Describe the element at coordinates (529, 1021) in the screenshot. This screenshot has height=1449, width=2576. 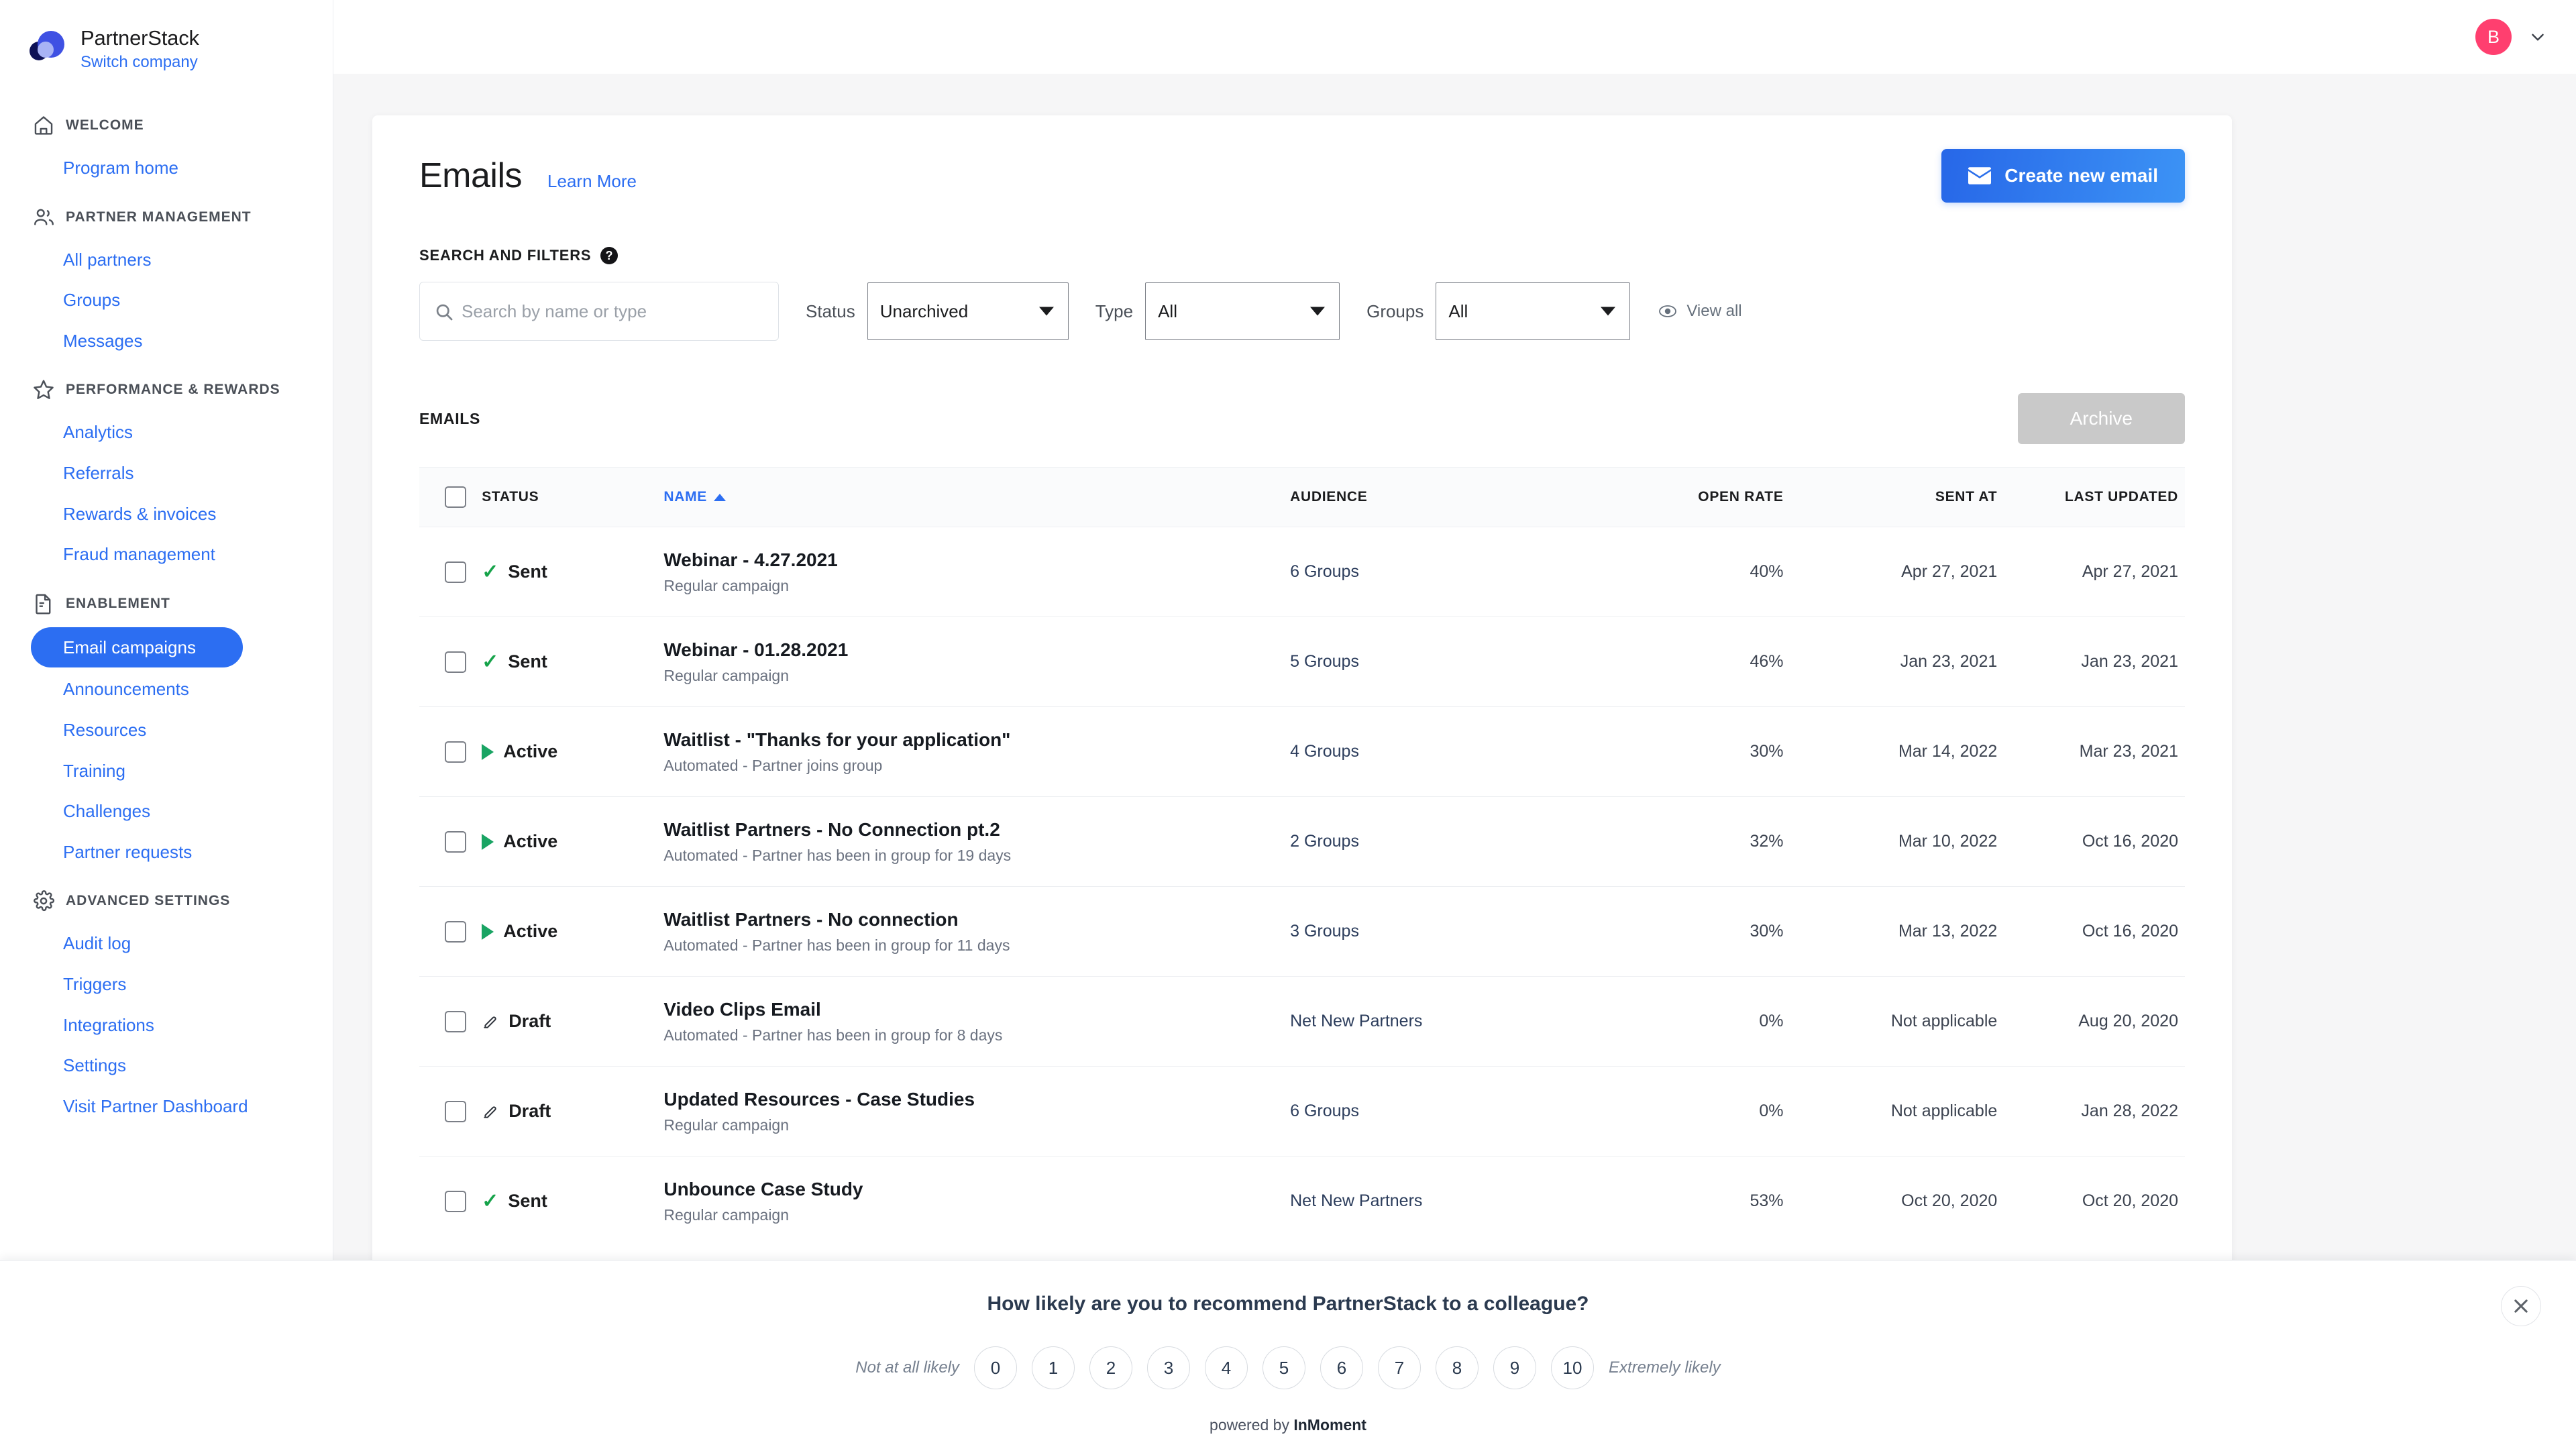
I see `status-badge: Draft` at that location.